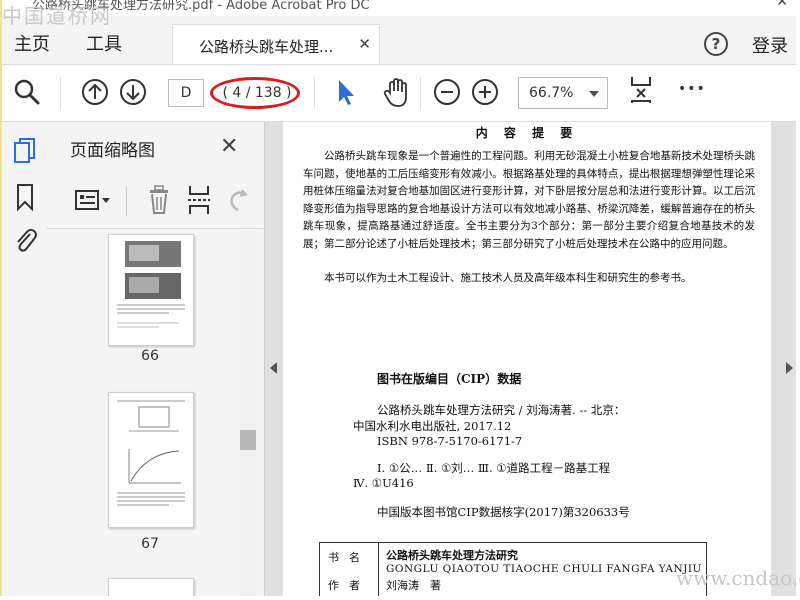  Describe the element at coordinates (527, 133) in the screenshot. I see `summary-heading: 内 容 提 要` at that location.